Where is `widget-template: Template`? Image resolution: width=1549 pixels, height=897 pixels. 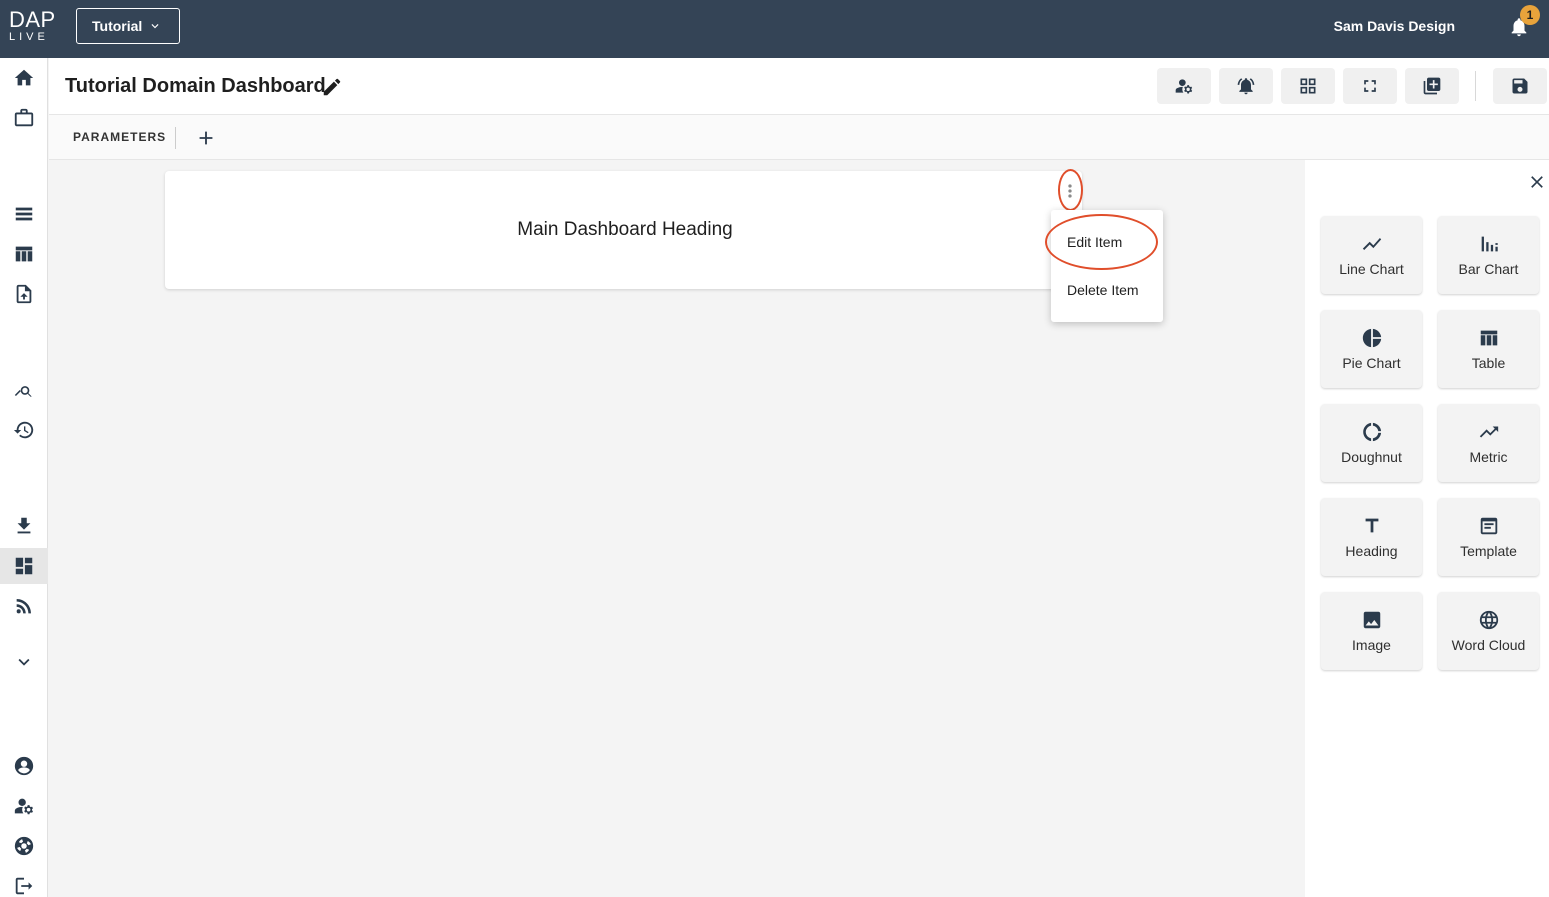 widget-template: Template is located at coordinates (1488, 537).